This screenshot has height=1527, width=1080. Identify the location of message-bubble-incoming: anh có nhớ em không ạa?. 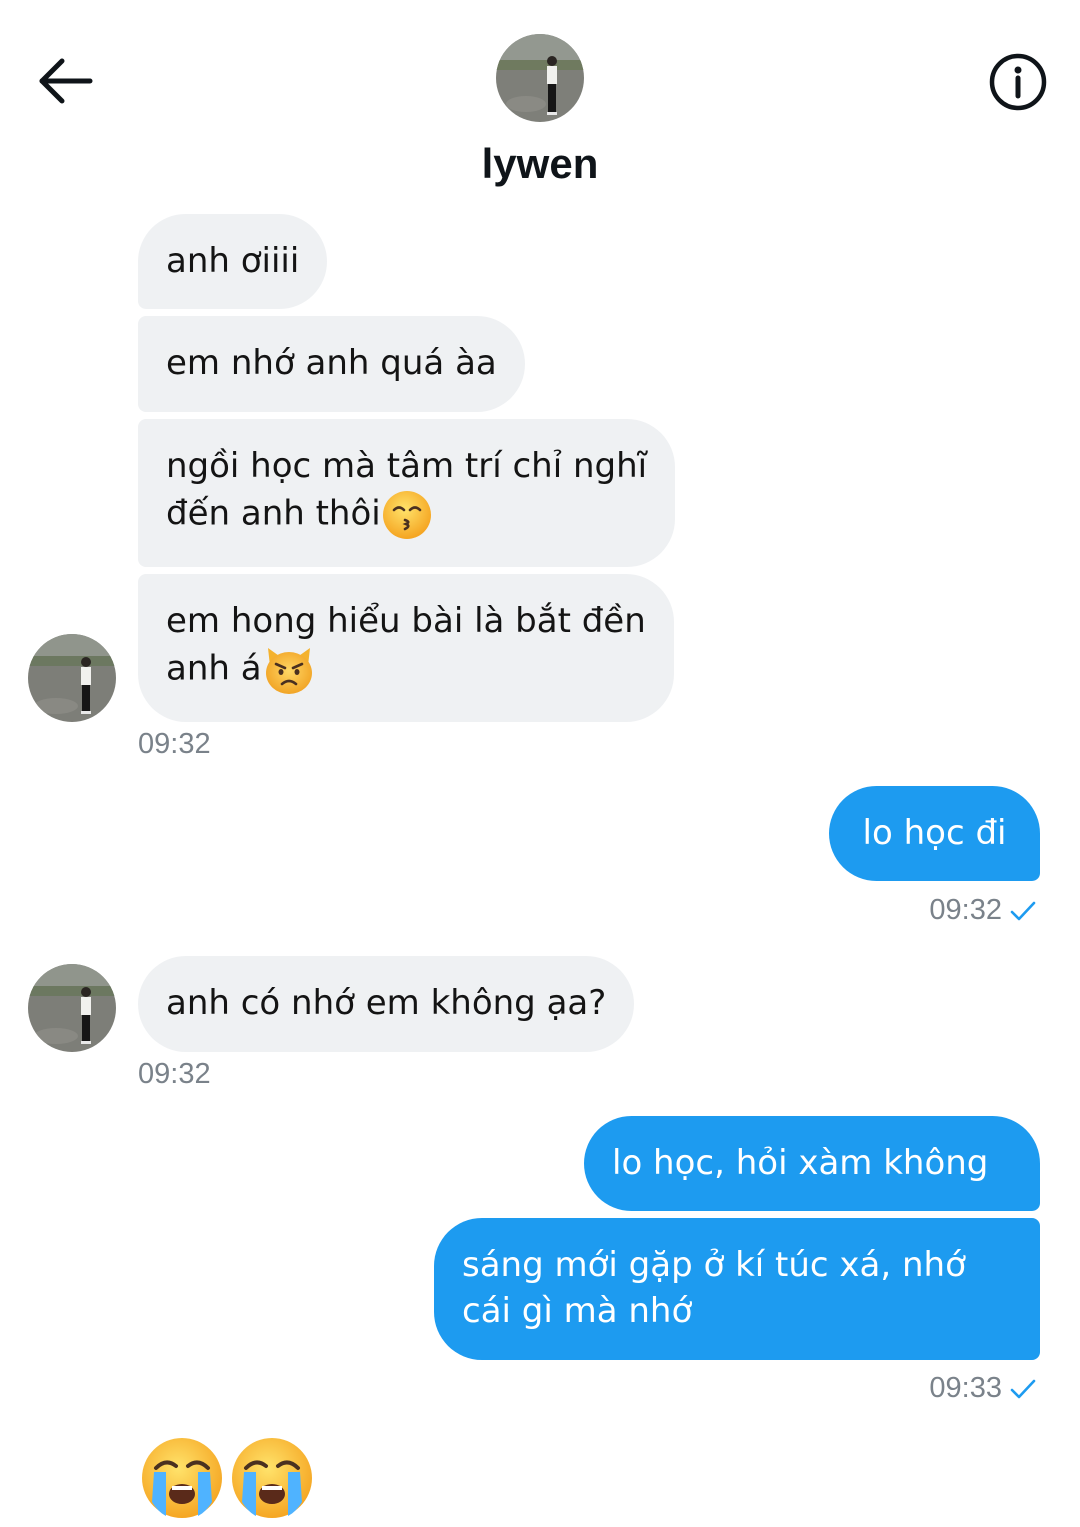
(386, 1004).